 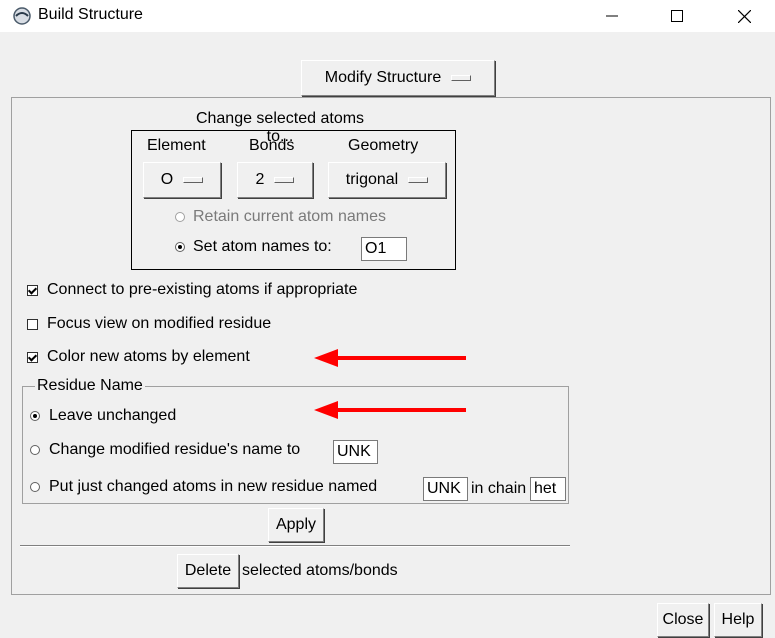 What do you see at coordinates (182, 180) in the screenshot?
I see `element-menu: O` at bounding box center [182, 180].